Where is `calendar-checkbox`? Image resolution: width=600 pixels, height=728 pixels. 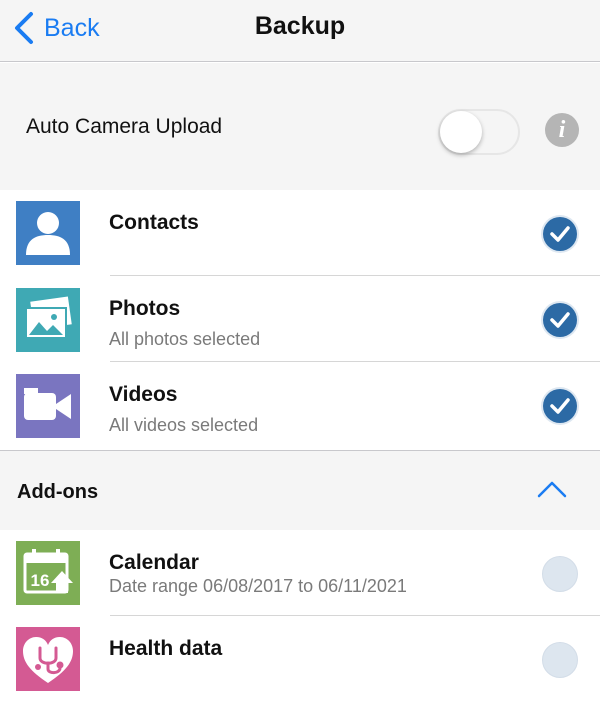
calendar-checkbox is located at coordinates (560, 574).